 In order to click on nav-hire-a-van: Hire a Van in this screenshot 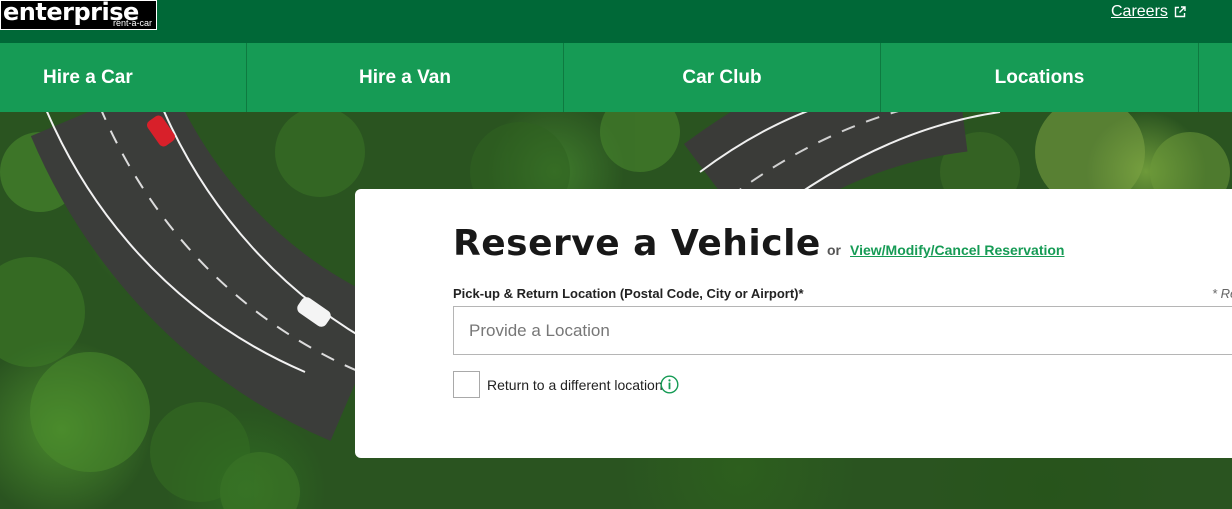, I will do `click(405, 77)`.